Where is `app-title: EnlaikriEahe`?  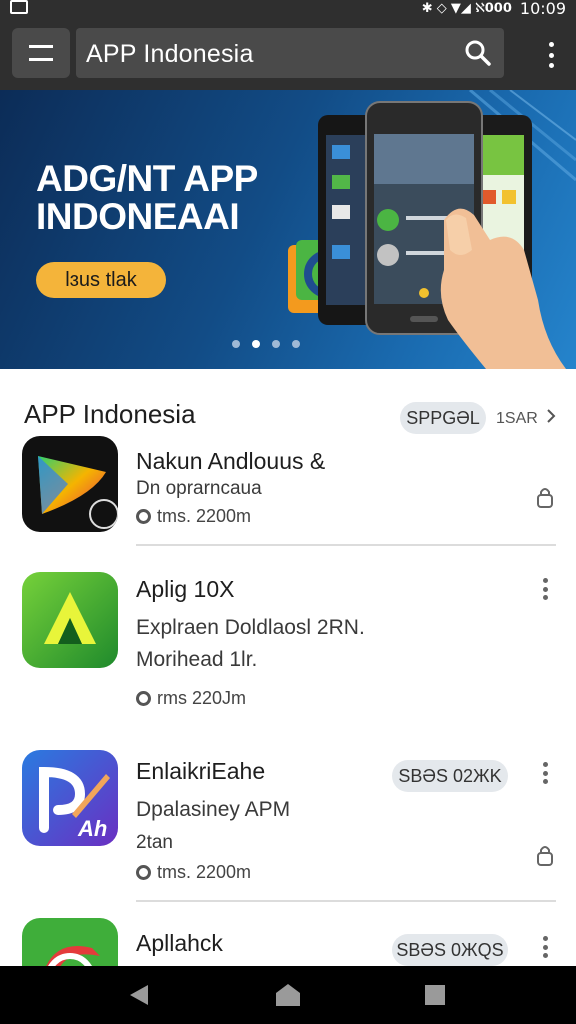 app-title: EnlaikriEahe is located at coordinates (201, 771).